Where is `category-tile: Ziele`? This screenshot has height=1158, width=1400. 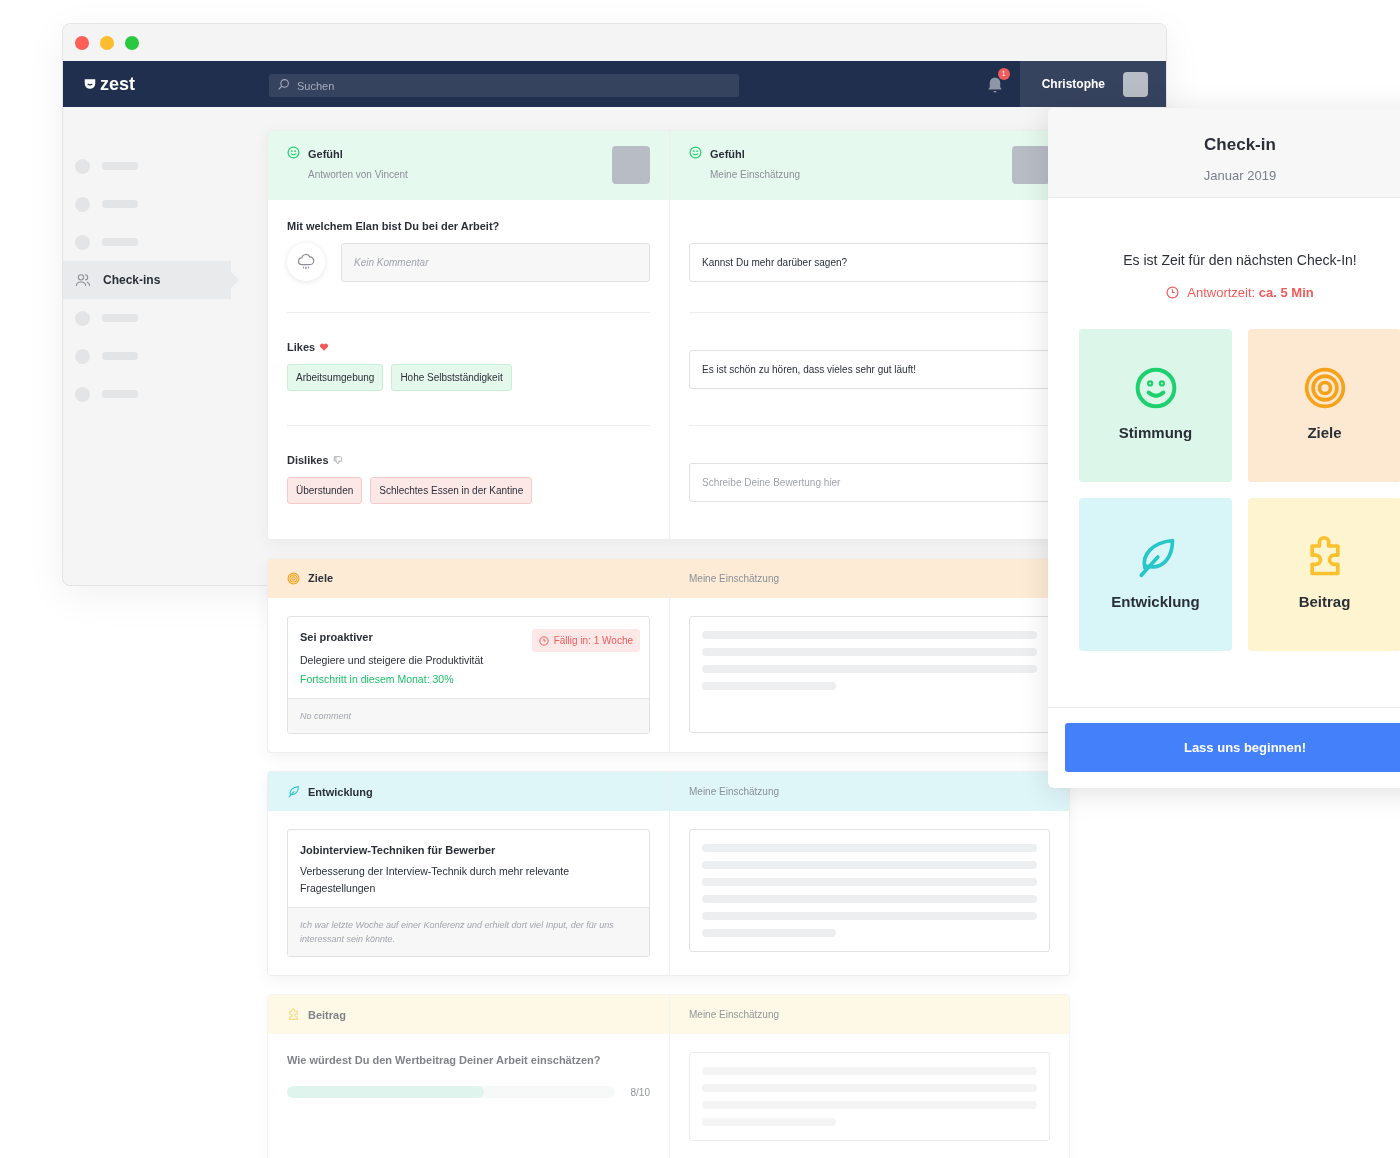
category-tile: Ziele is located at coordinates (1324, 405).